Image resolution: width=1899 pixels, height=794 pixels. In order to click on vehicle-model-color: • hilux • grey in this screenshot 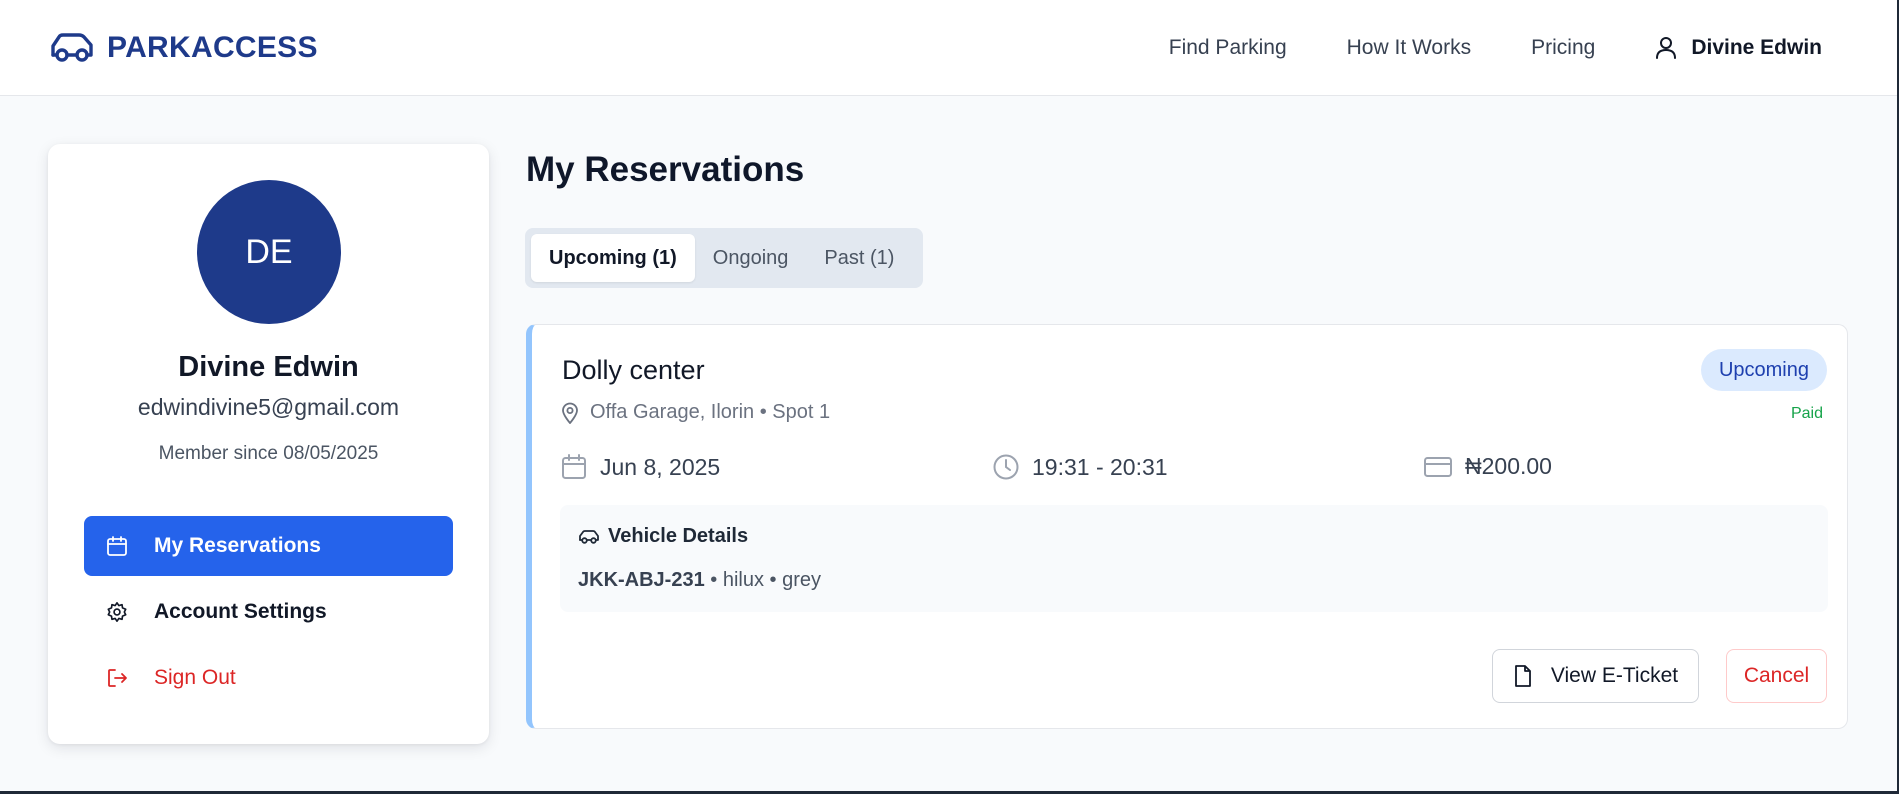, I will do `click(762, 580)`.